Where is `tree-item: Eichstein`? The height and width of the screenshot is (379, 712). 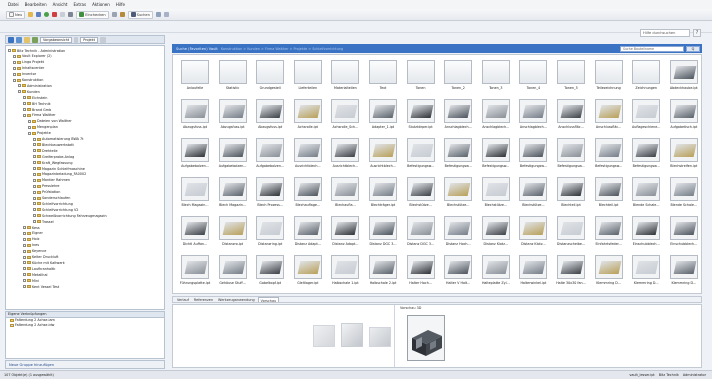 tree-item: Eichstein is located at coordinates (35, 97).